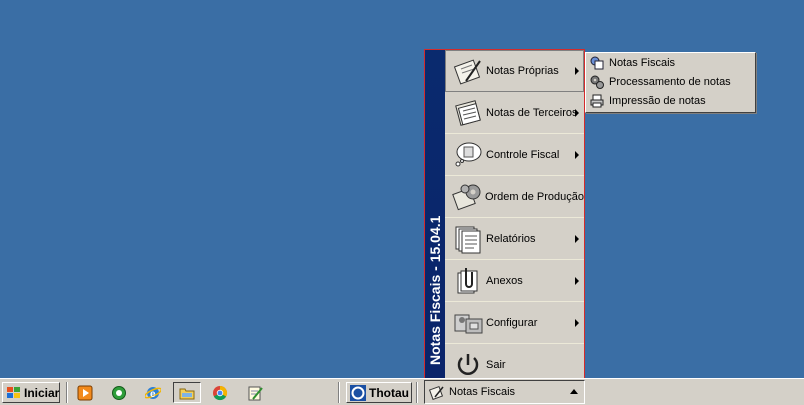 The height and width of the screenshot is (405, 804). What do you see at coordinates (574, 391) in the screenshot?
I see `expand-up-icon` at bounding box center [574, 391].